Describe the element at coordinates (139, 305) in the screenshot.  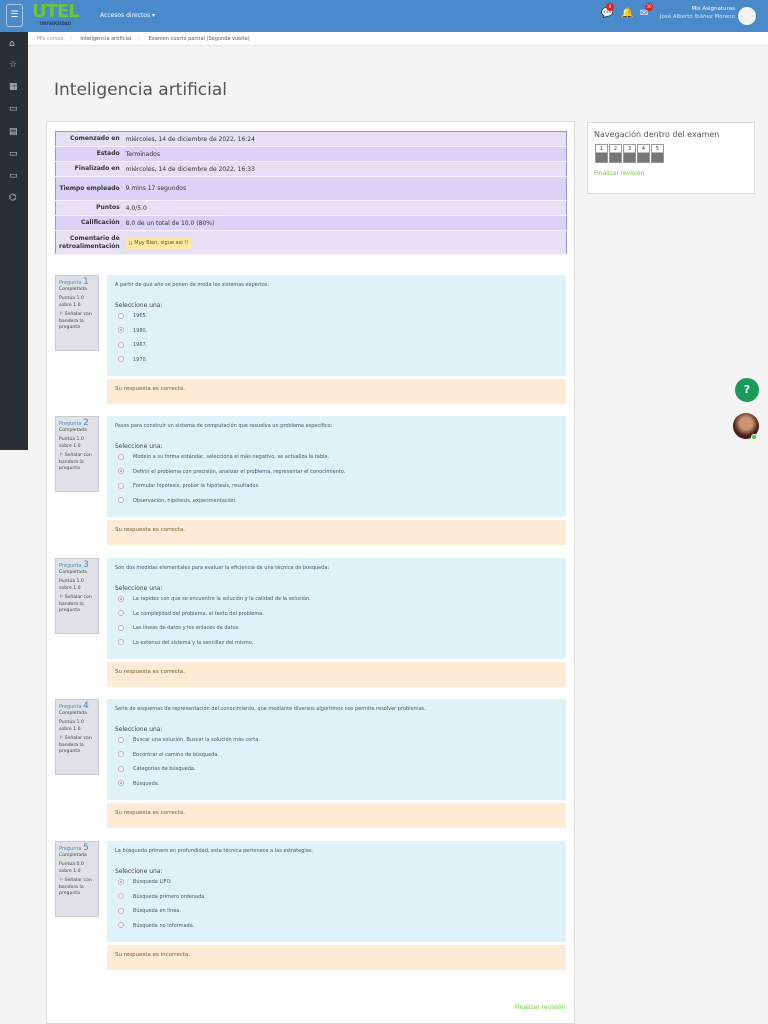
I see `select-one-label: Seleccione una:` at that location.